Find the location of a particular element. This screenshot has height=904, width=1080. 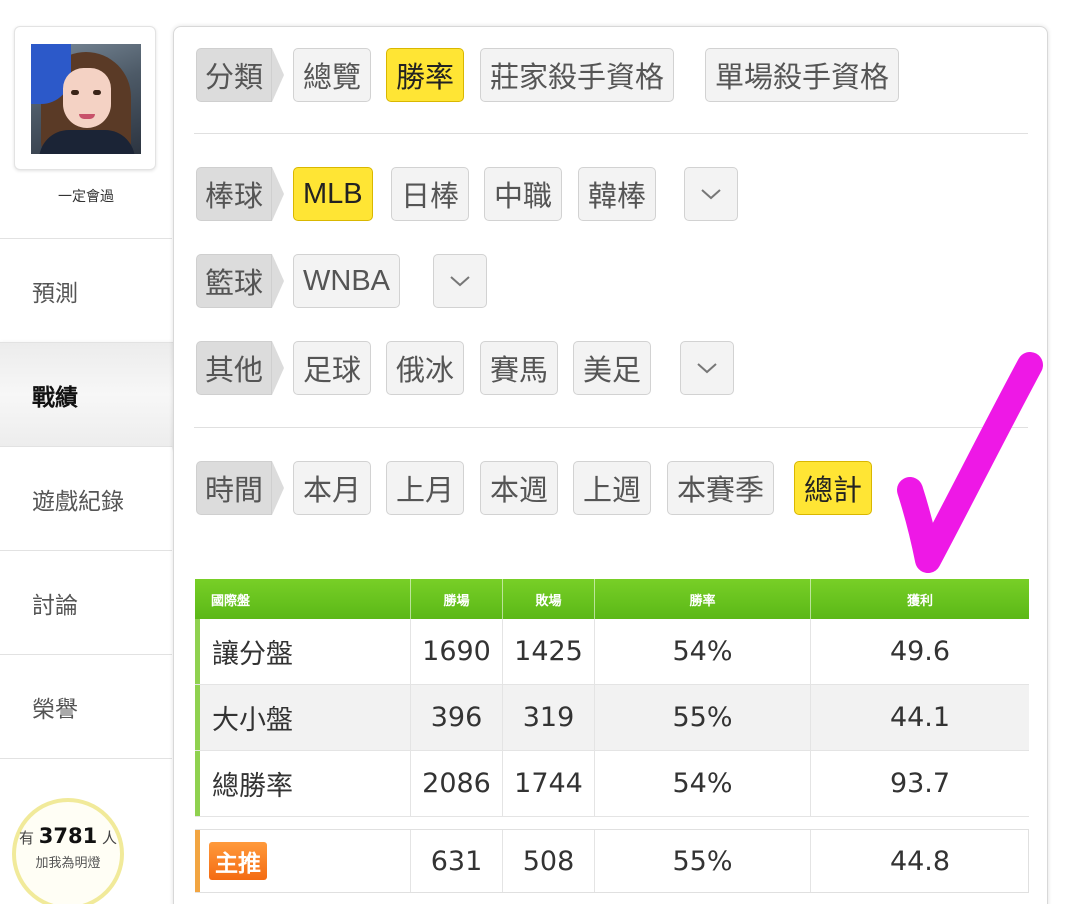

col-losses: 敗場 is located at coordinates (549, 599).